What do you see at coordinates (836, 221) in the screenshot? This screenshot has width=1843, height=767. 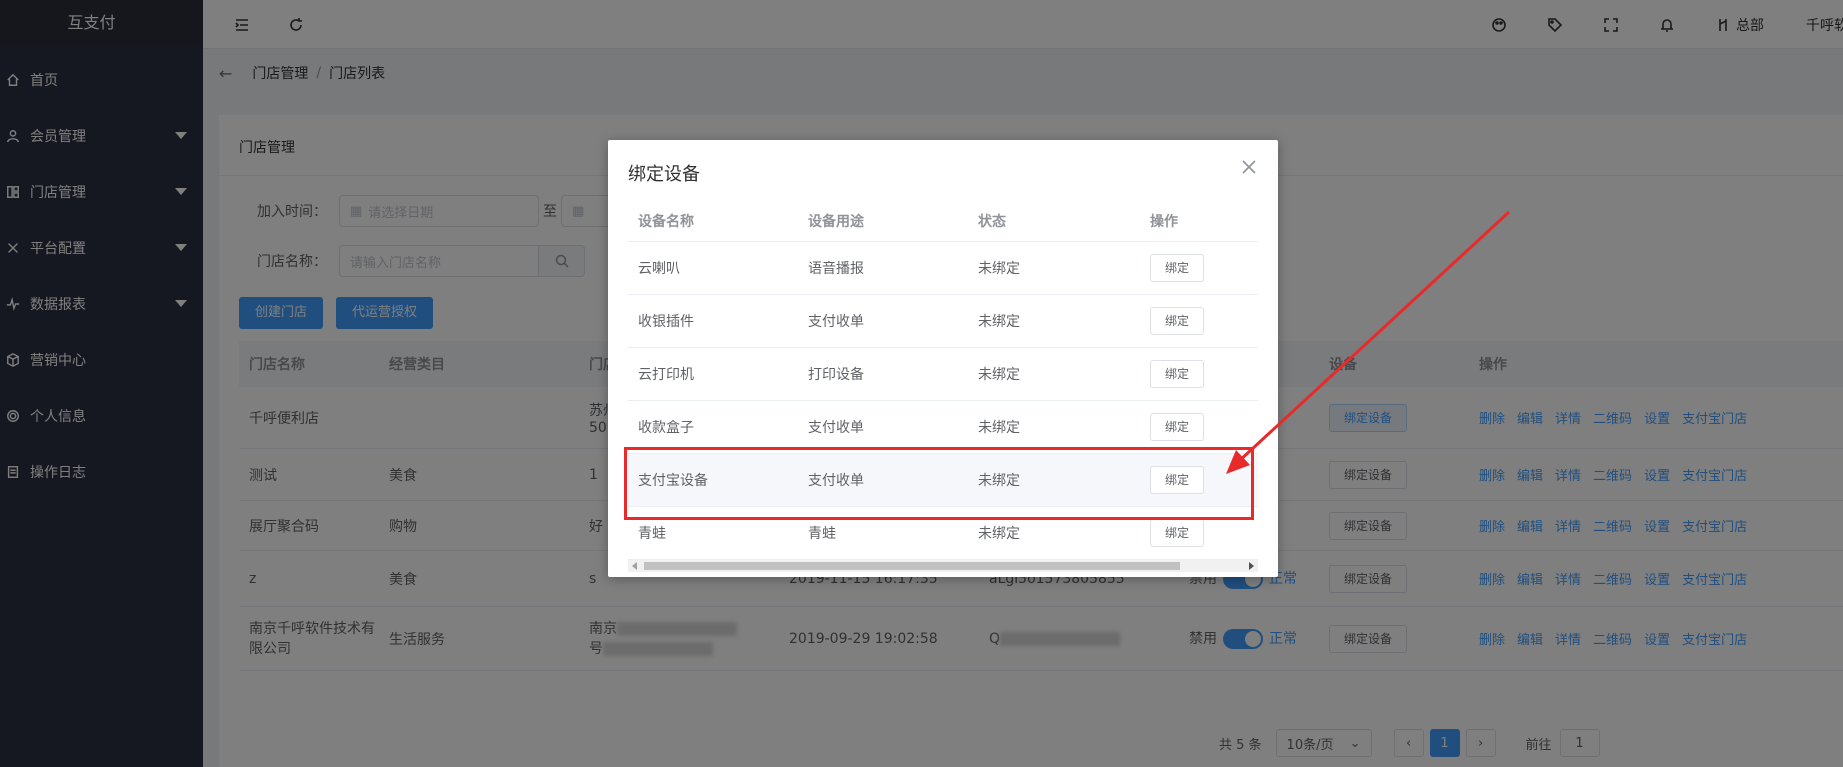 I see `col-device-use: 设备用途` at bounding box center [836, 221].